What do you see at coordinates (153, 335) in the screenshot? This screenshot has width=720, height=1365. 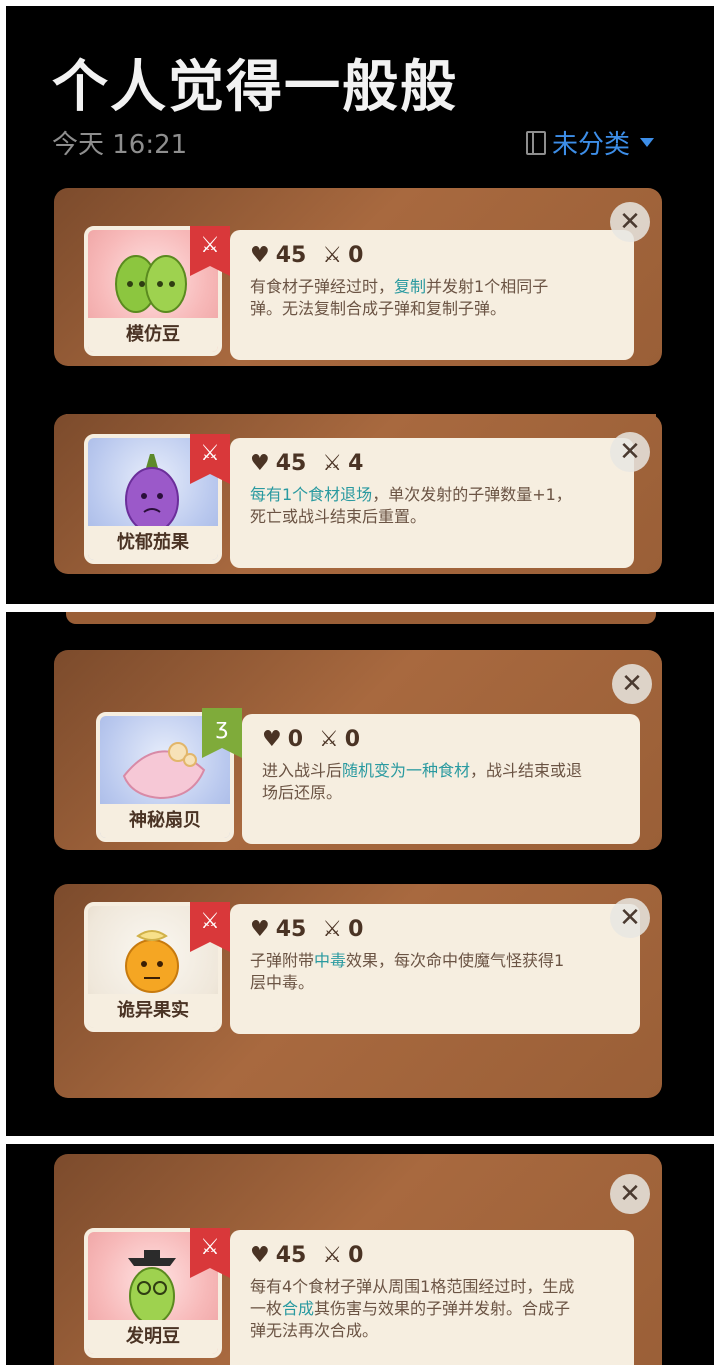 I see `item-name: 模仿豆` at bounding box center [153, 335].